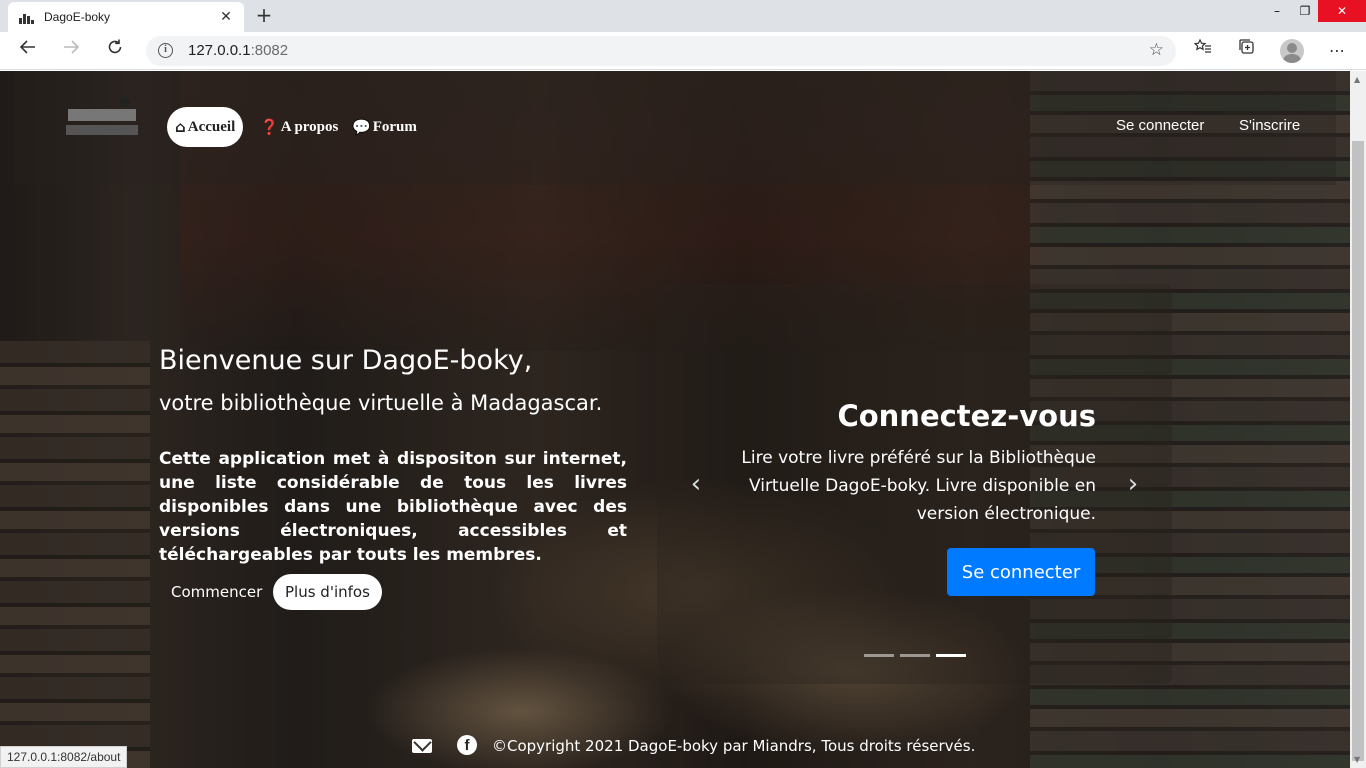 The image size is (1366, 768). I want to click on site-info-icon: i, so click(165, 50).